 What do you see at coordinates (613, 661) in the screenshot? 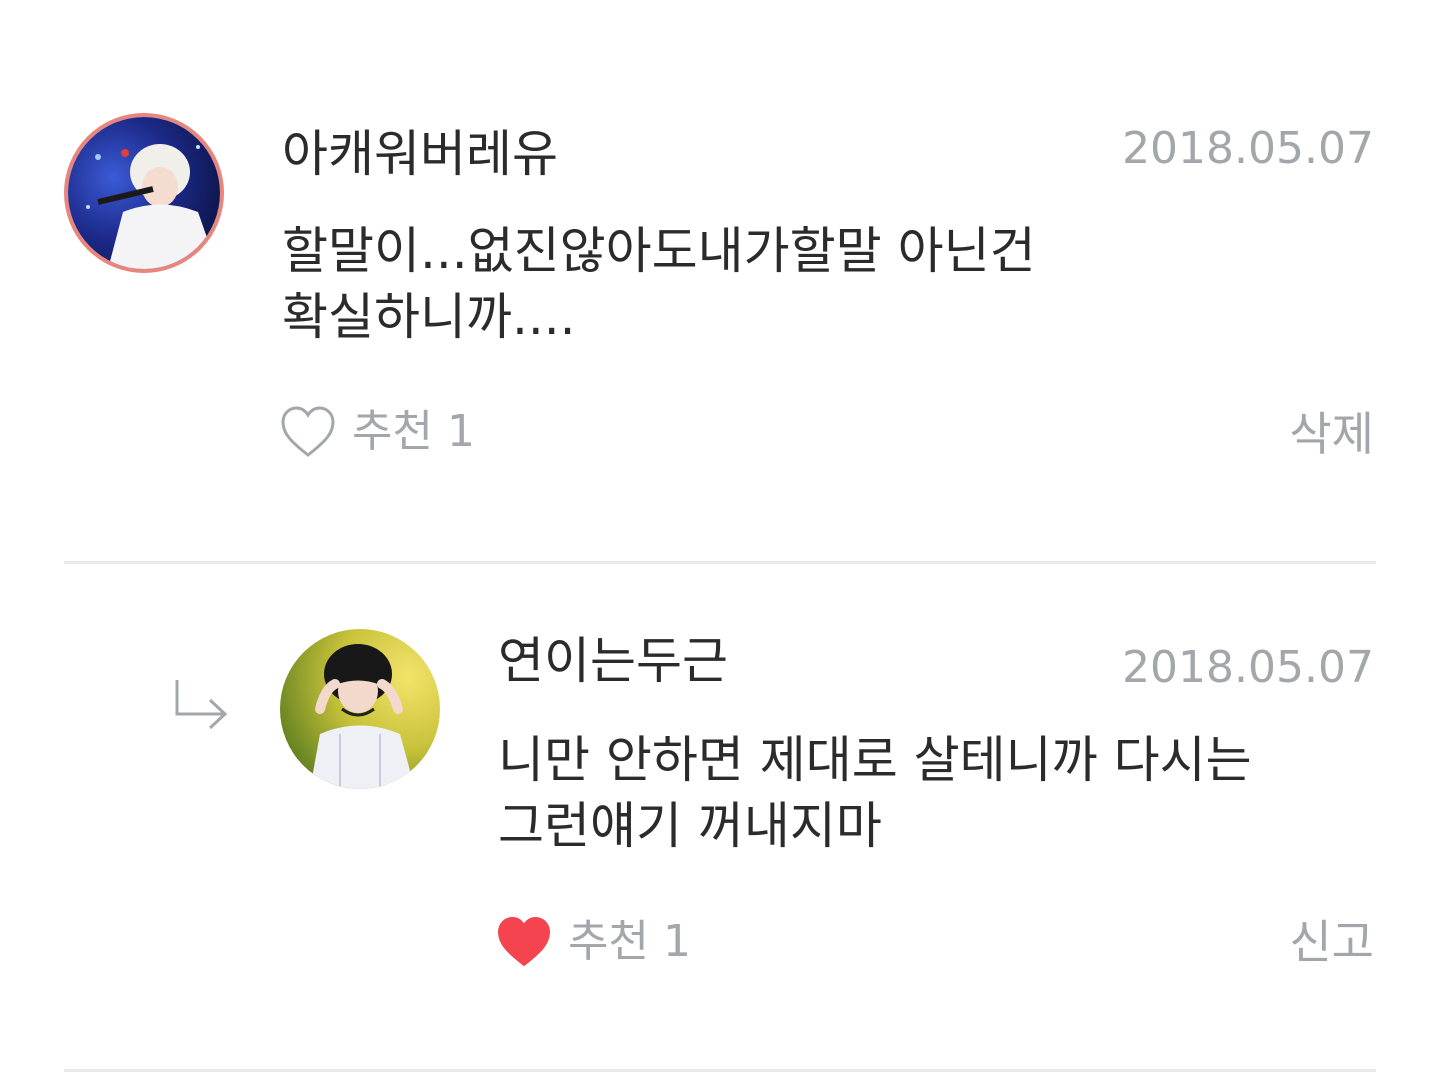
I see `comment-author: 연이는두근` at bounding box center [613, 661].